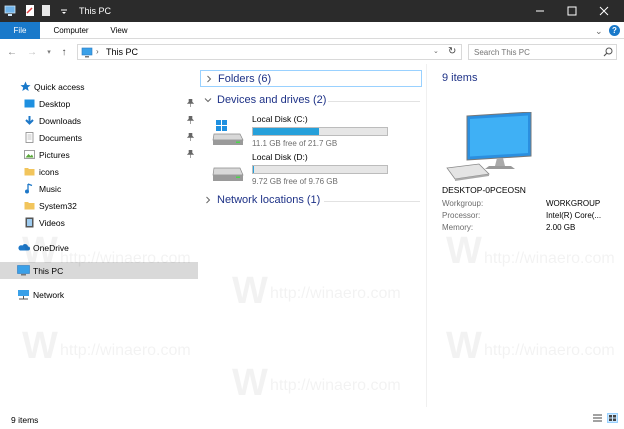 The height and width of the screenshot is (429, 624). I want to click on title-bar: This PC, so click(312, 11).